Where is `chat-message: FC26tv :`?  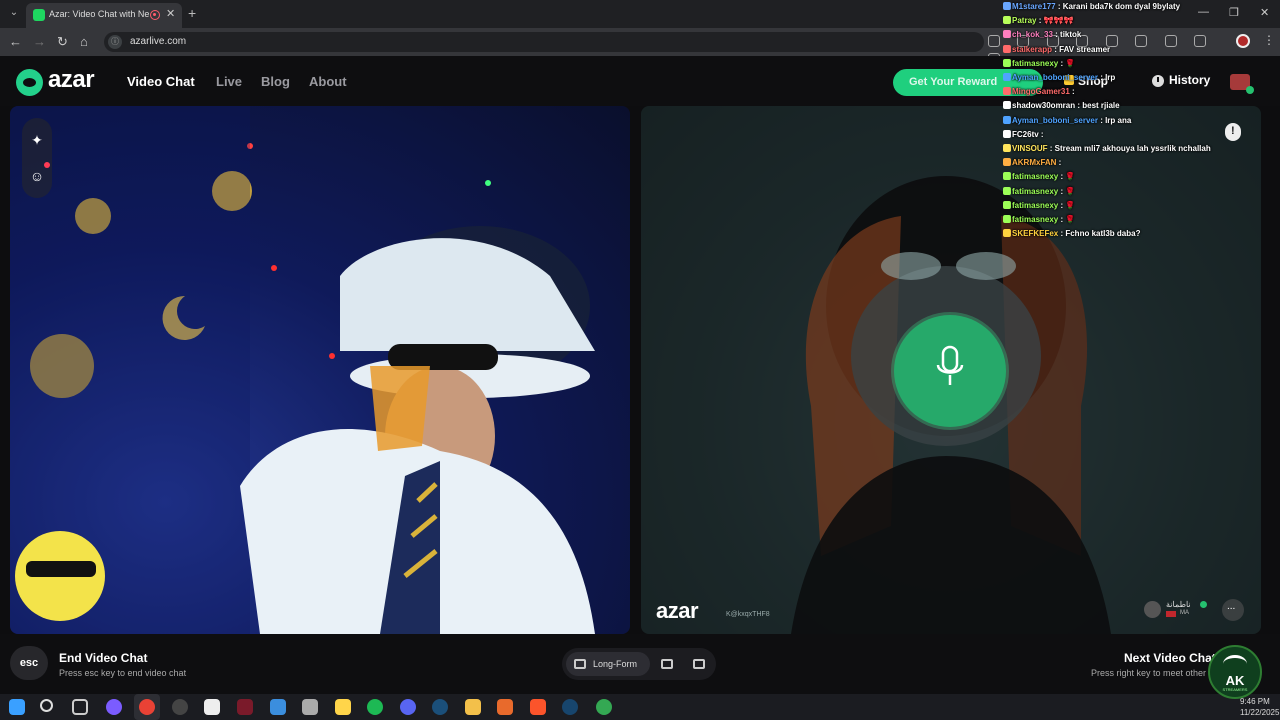 chat-message: FC26tv : is located at coordinates (1023, 134).